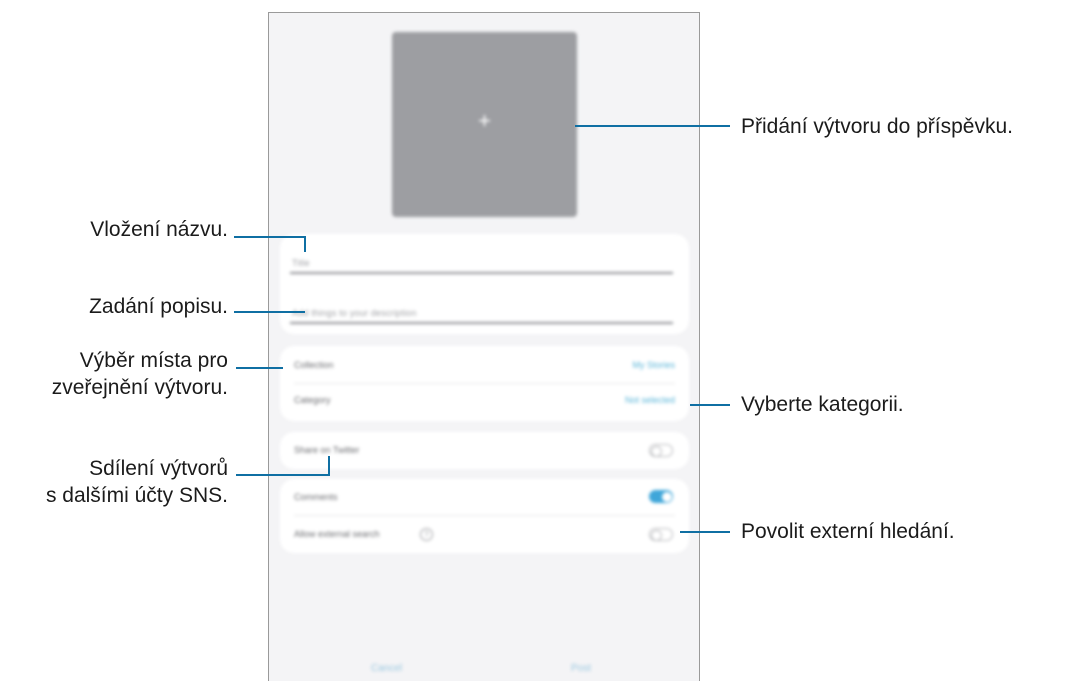  I want to click on collection-label: Collection, so click(314, 365).